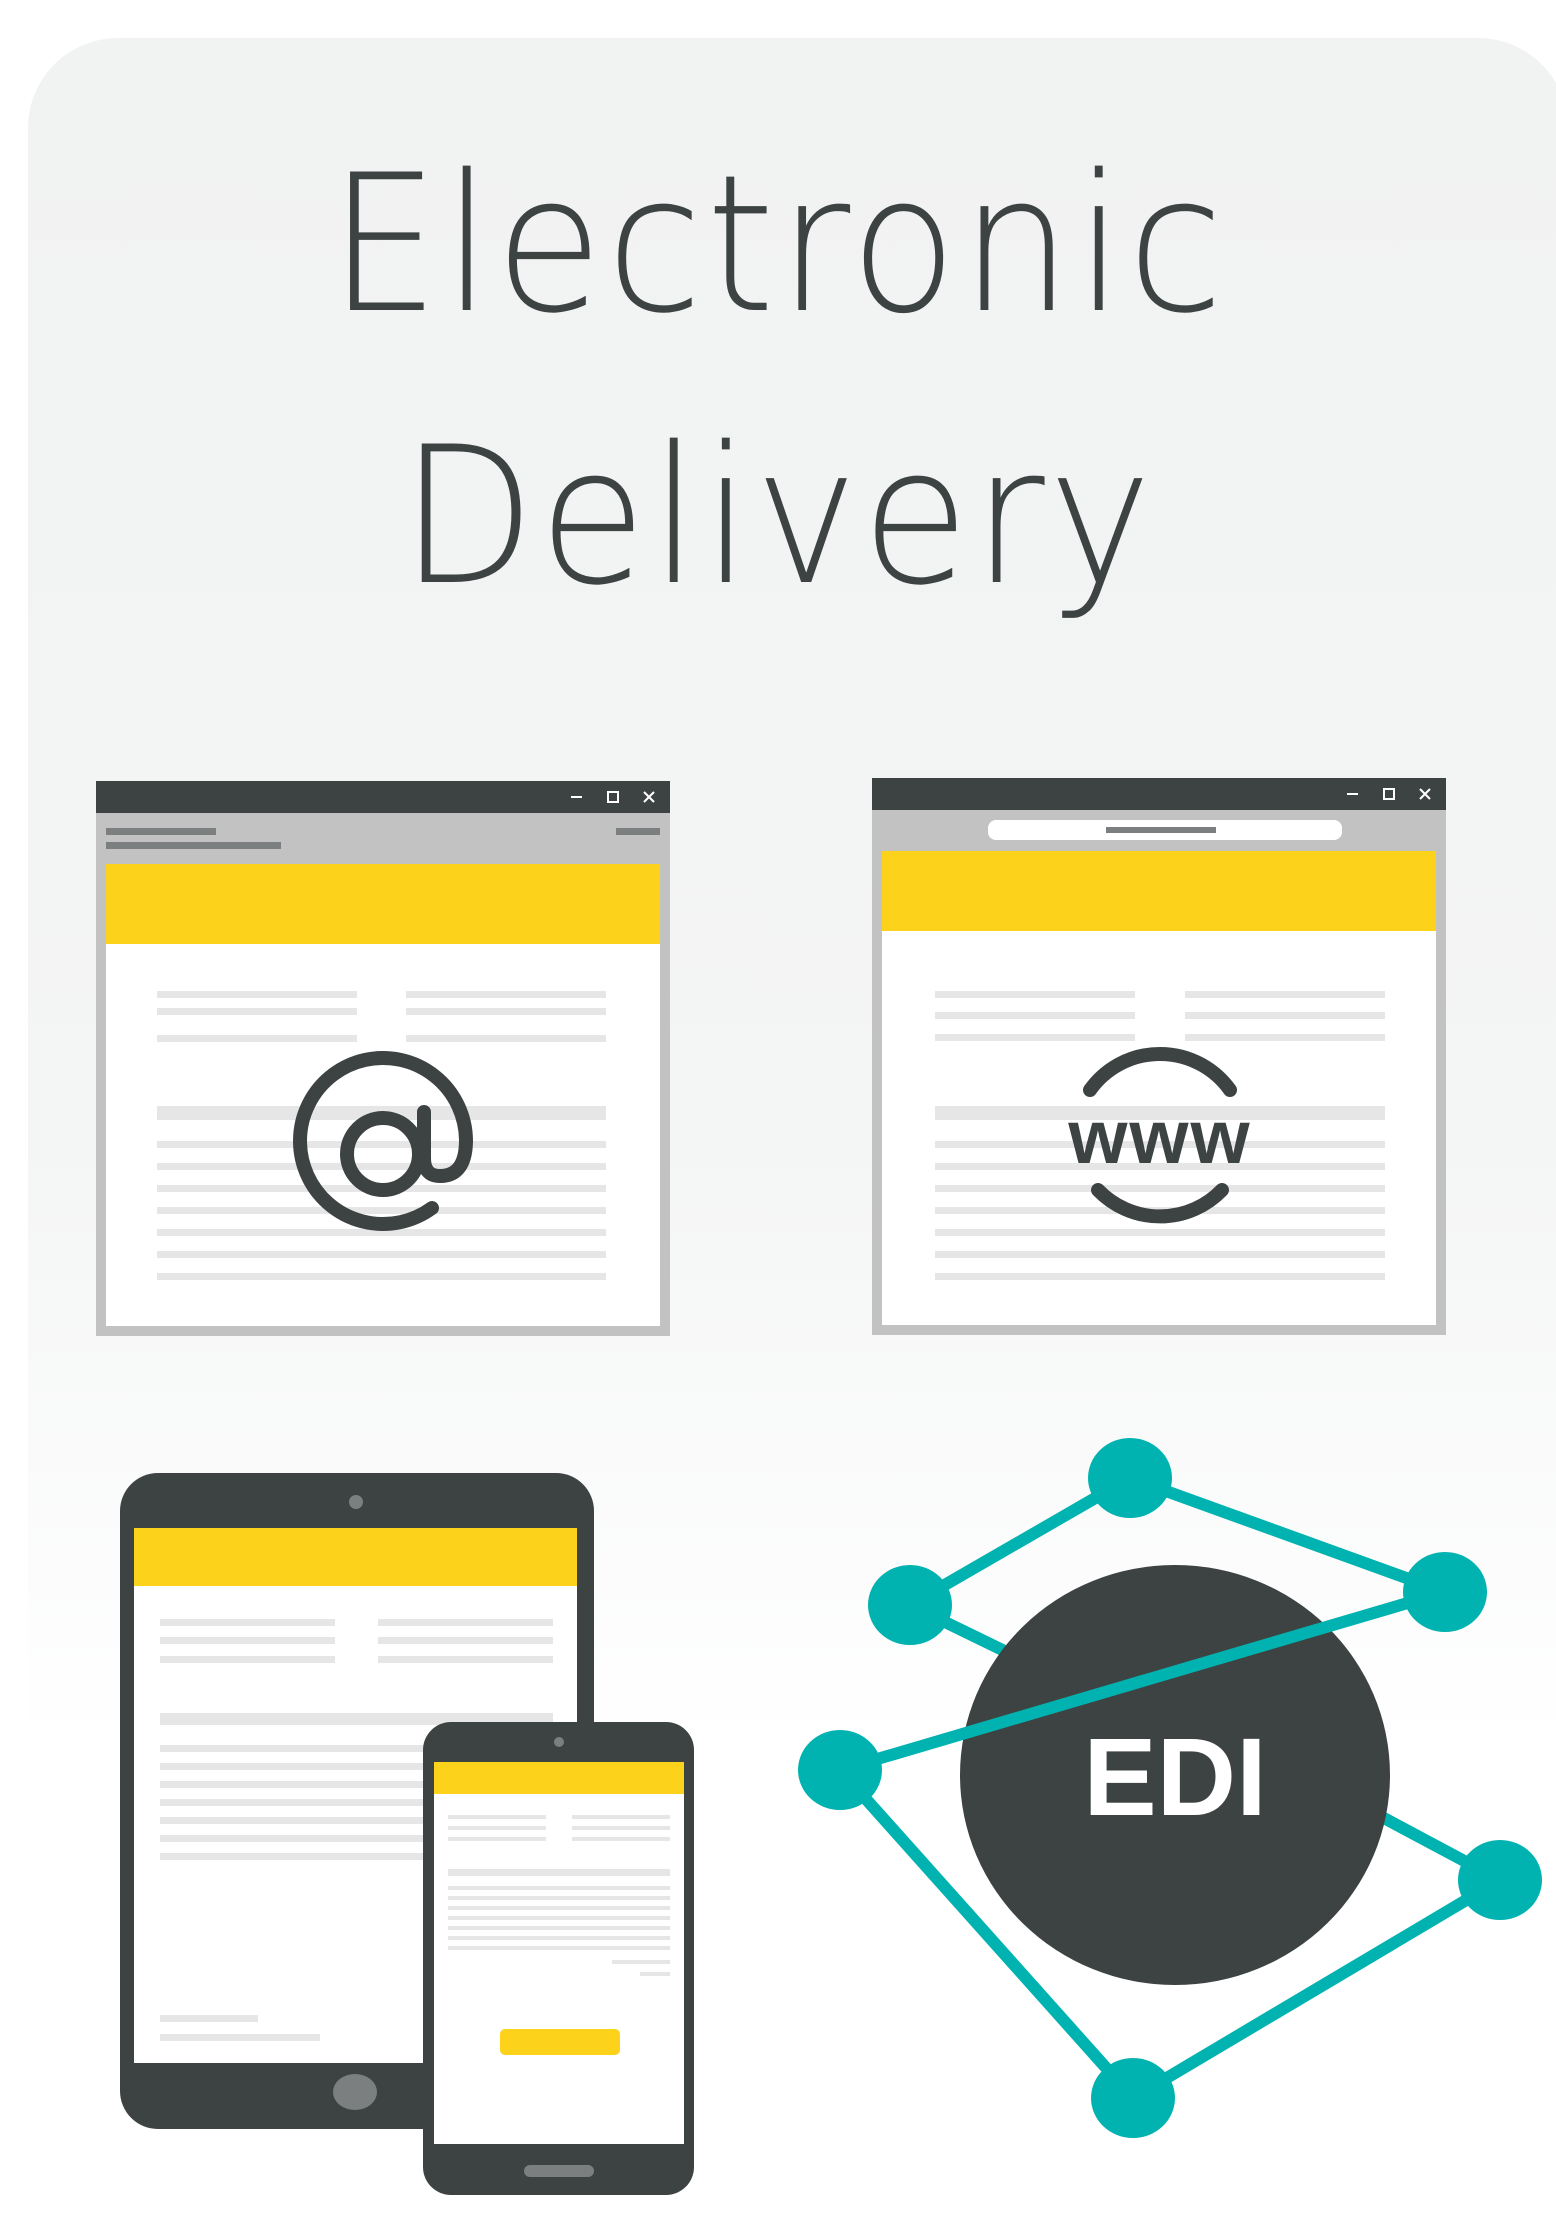 The height and width of the screenshot is (2228, 1556). Describe the element at coordinates (383, 1058) in the screenshot. I see `email-window` at that location.